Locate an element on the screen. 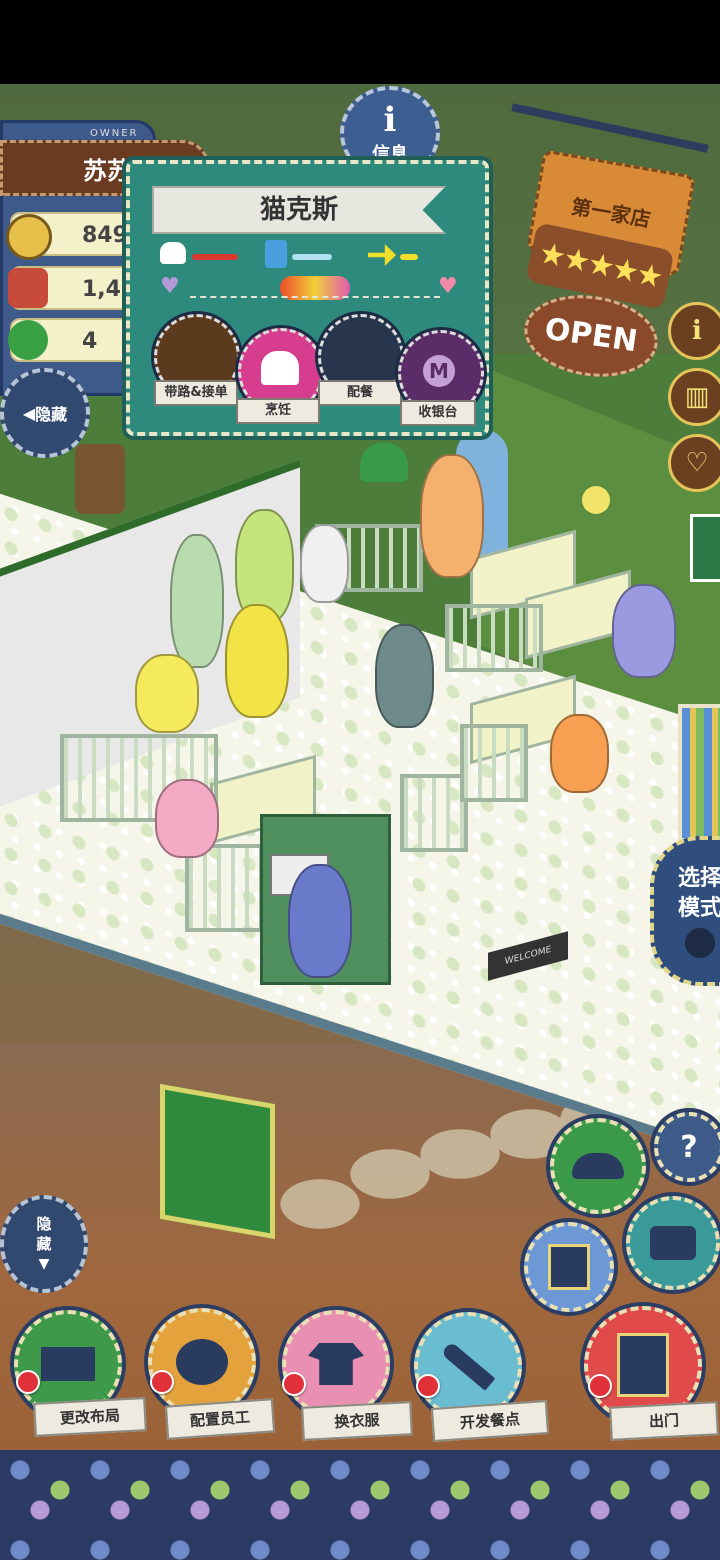 This screenshot has width=720, height=1560. shirt-icon is located at coordinates (336, 1364).